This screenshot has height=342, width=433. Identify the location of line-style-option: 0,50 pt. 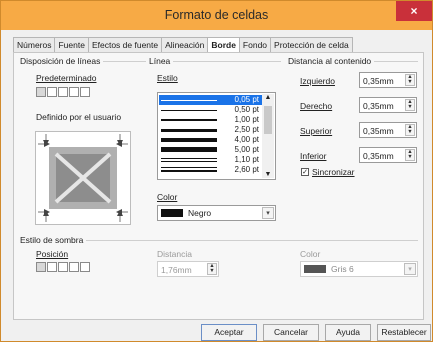
(210, 110).